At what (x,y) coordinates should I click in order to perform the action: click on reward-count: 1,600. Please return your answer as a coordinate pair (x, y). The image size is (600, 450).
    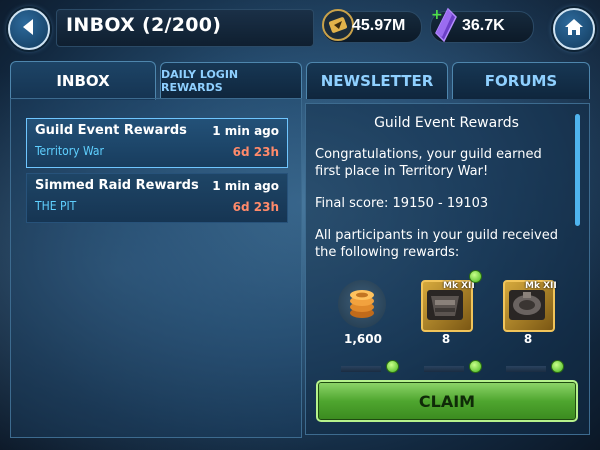
    Looking at the image, I should click on (363, 339).